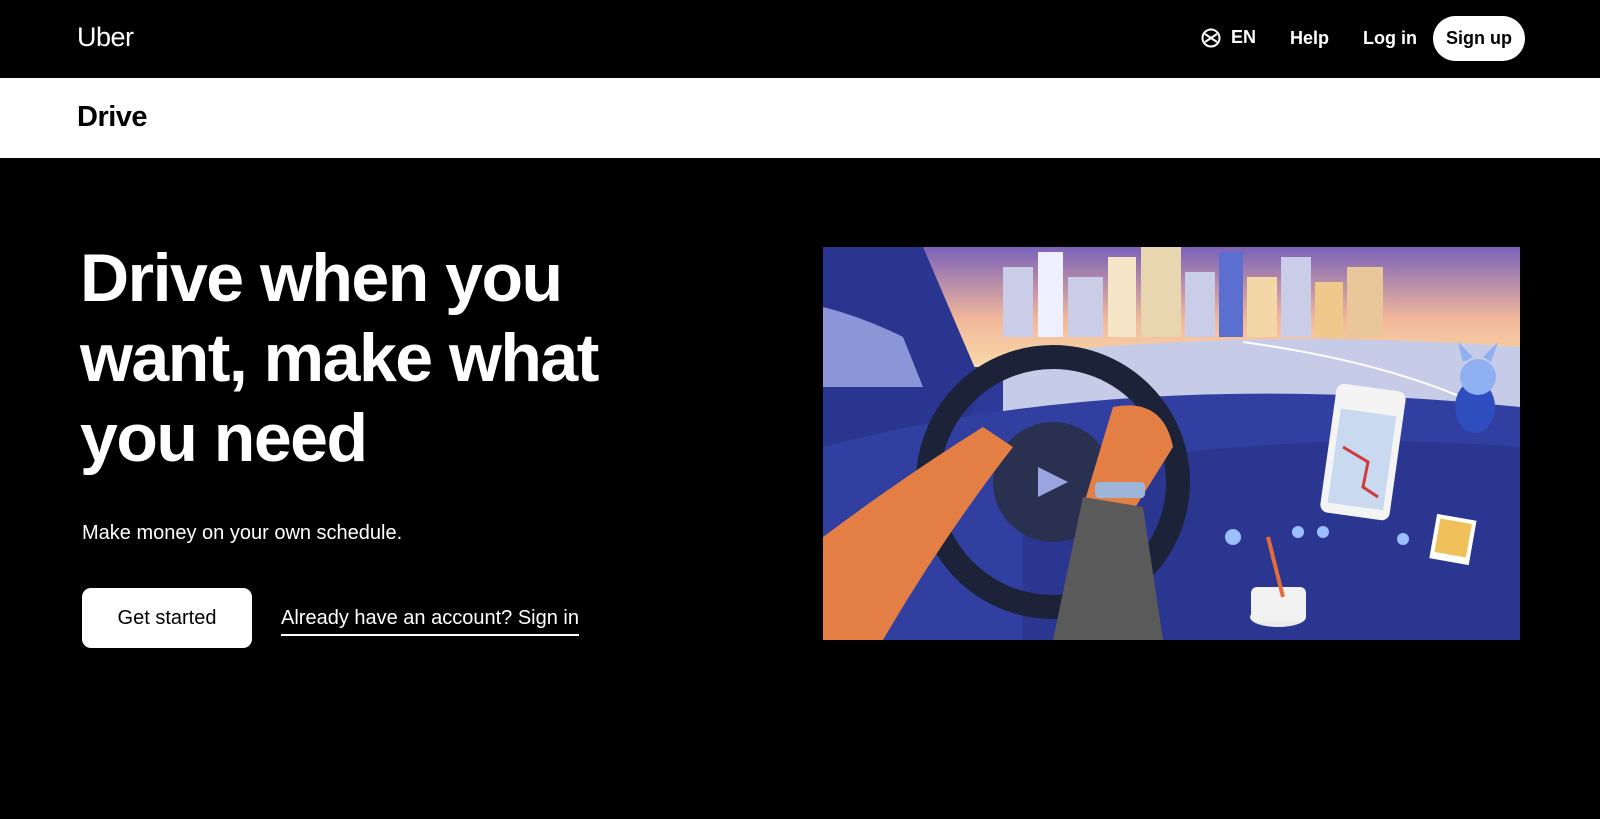 This screenshot has height=819, width=1600. I want to click on globe-icon, so click(1211, 37).